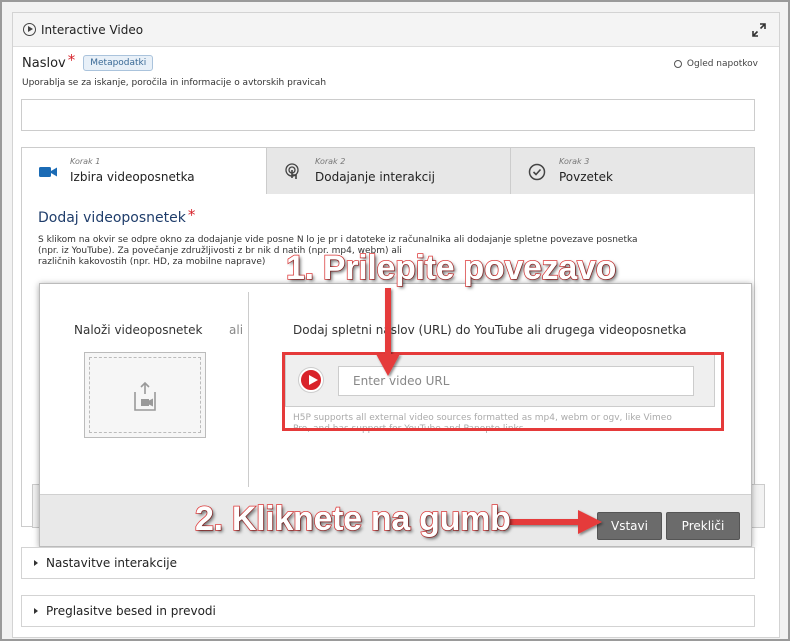 The width and height of the screenshot is (790, 641). Describe the element at coordinates (388, 563) in the screenshot. I see `collapsible-interaction-settings: Nastavitve interakcije` at that location.